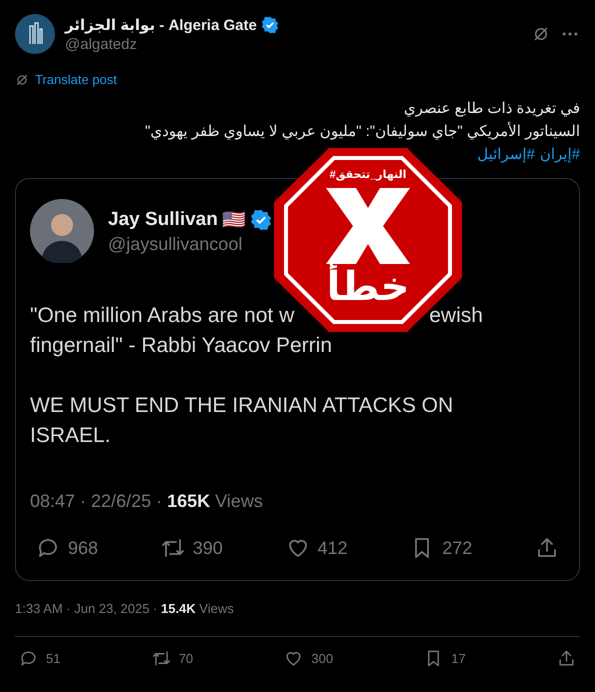 The width and height of the screenshot is (595, 692). Describe the element at coordinates (491, 109) in the screenshot. I see `post-text: في تغريدة ذات طابع عنصري` at that location.